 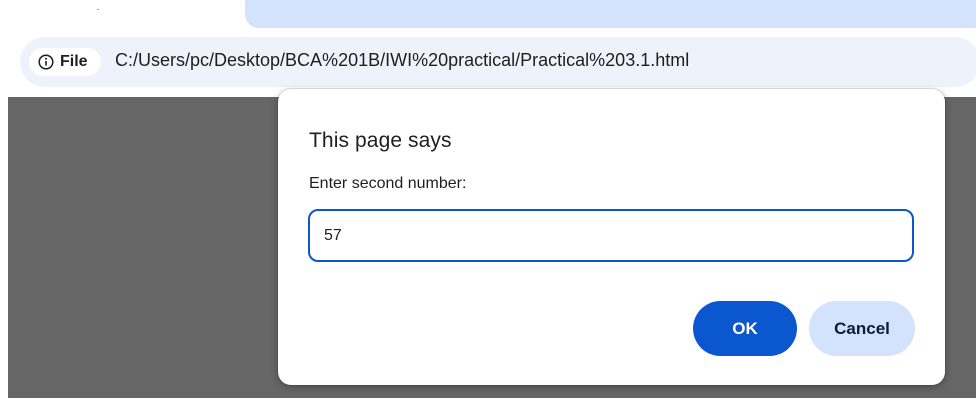 What do you see at coordinates (610, 14) in the screenshot?
I see `active-tab` at bounding box center [610, 14].